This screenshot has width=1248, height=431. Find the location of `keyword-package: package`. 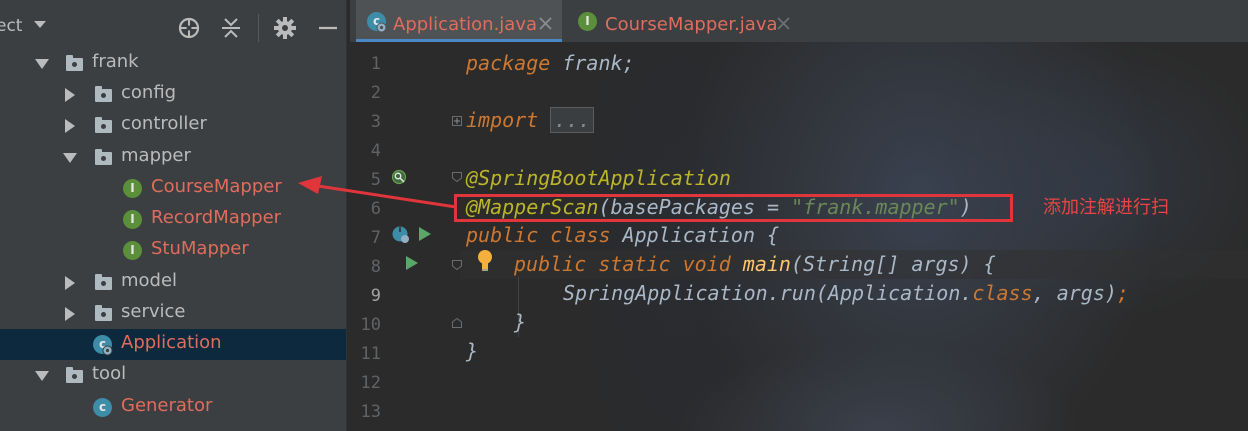

keyword-package: package is located at coordinates (508, 63).